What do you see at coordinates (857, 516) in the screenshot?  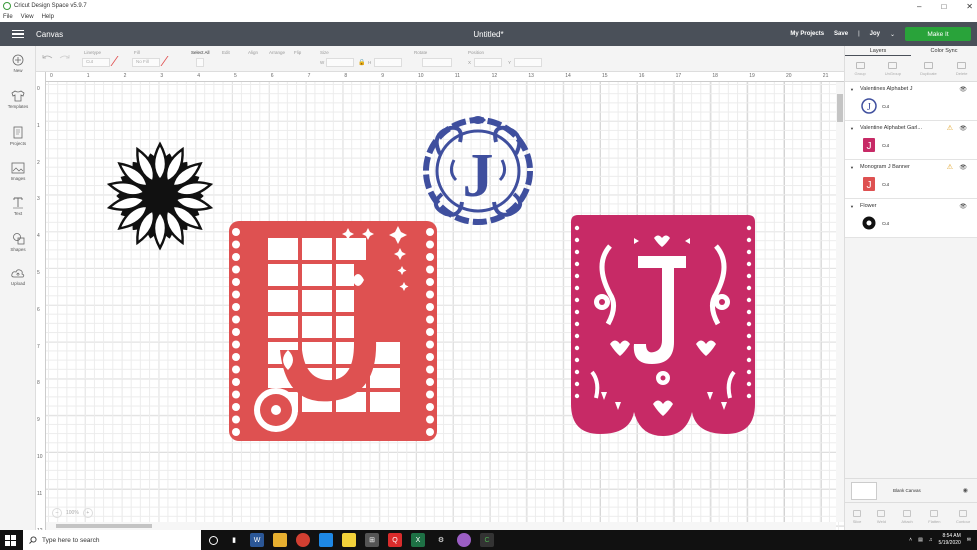 I see `slice-button: Slice` at bounding box center [857, 516].